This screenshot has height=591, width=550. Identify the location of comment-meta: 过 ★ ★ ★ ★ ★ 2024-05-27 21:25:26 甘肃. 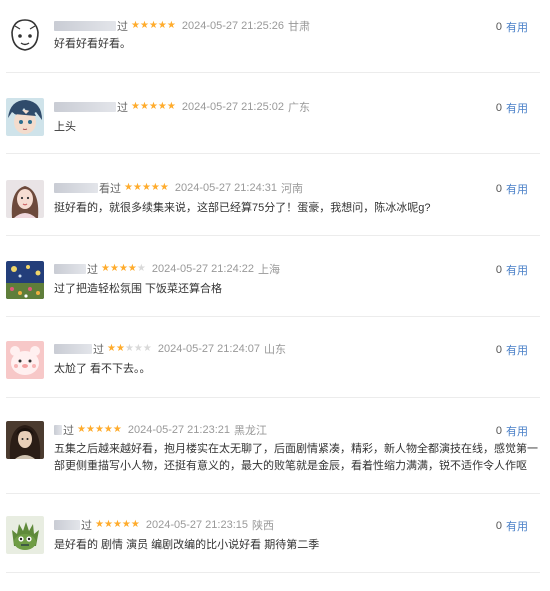
(182, 26).